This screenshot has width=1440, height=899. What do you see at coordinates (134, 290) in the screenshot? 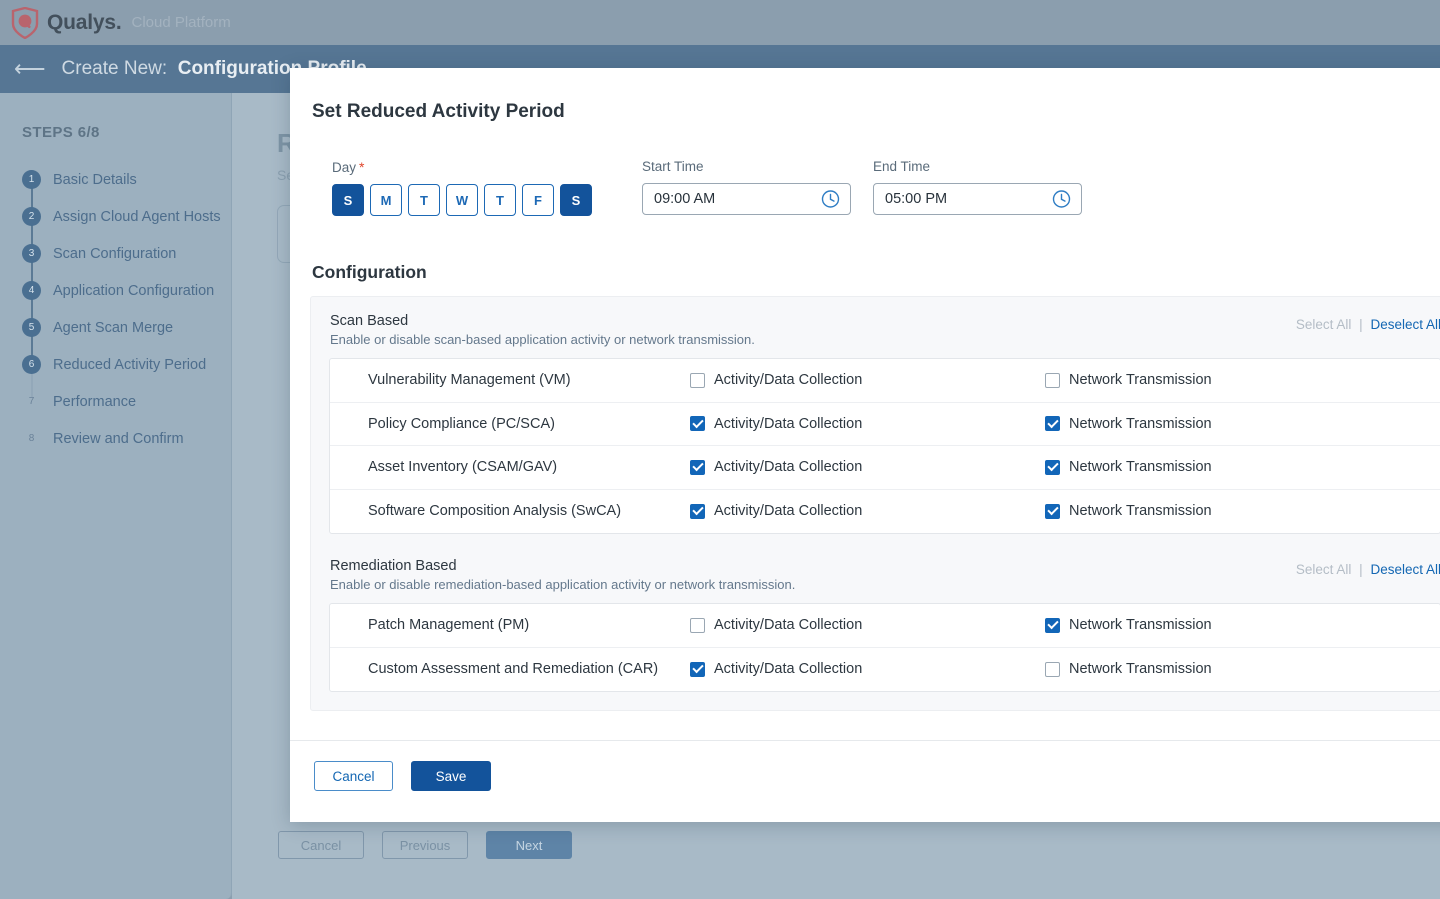
I see `sidebar-item-label: Application Configuration` at bounding box center [134, 290].